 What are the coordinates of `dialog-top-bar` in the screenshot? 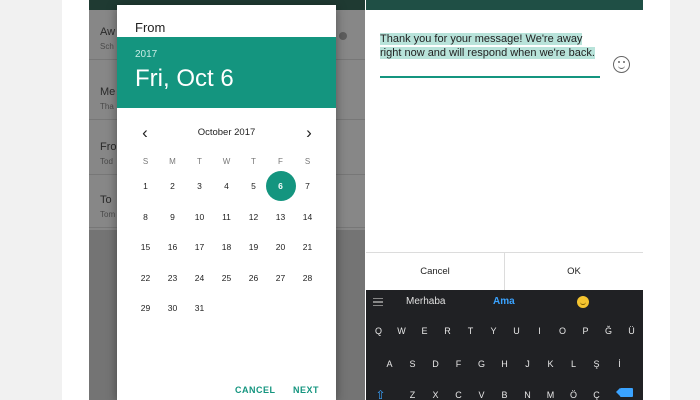 It's located at (504, 5).